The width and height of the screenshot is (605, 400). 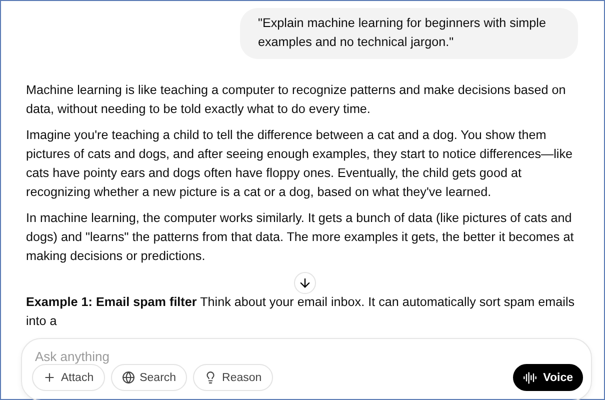 I want to click on response-paragraph: Example 1: Email spam filter Think about your email inbox. It can automatically sort spam emails into a, so click(x=301, y=312).